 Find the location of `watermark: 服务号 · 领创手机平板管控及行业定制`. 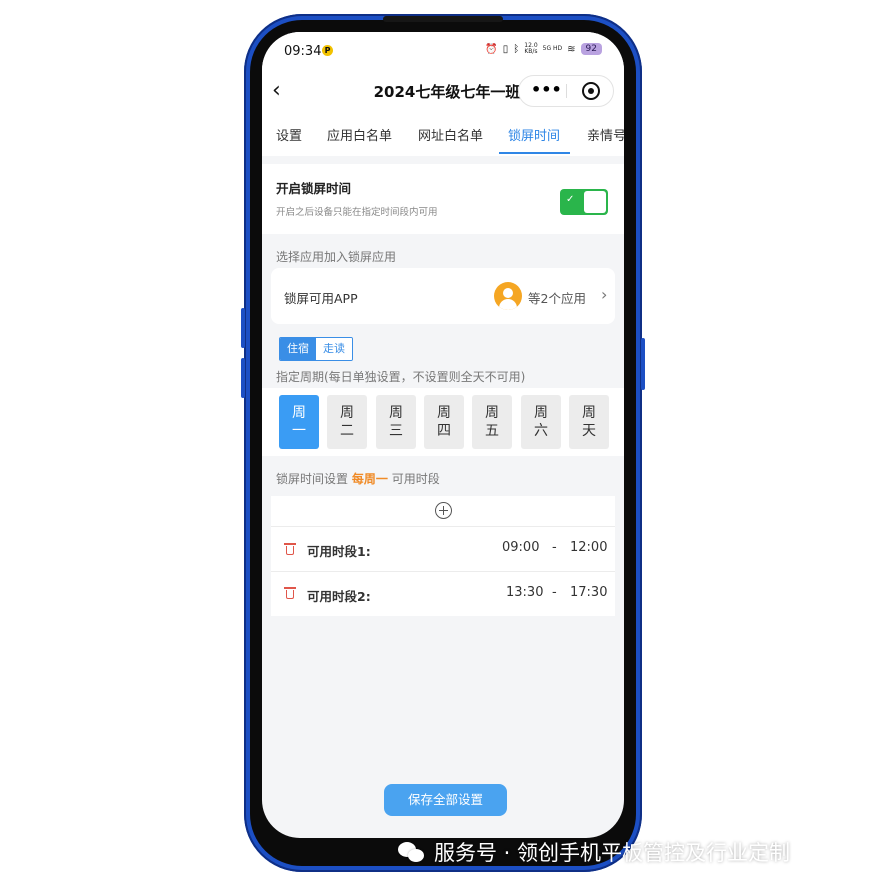

watermark: 服务号 · 领创手机平板管控及行业定制 is located at coordinates (594, 852).